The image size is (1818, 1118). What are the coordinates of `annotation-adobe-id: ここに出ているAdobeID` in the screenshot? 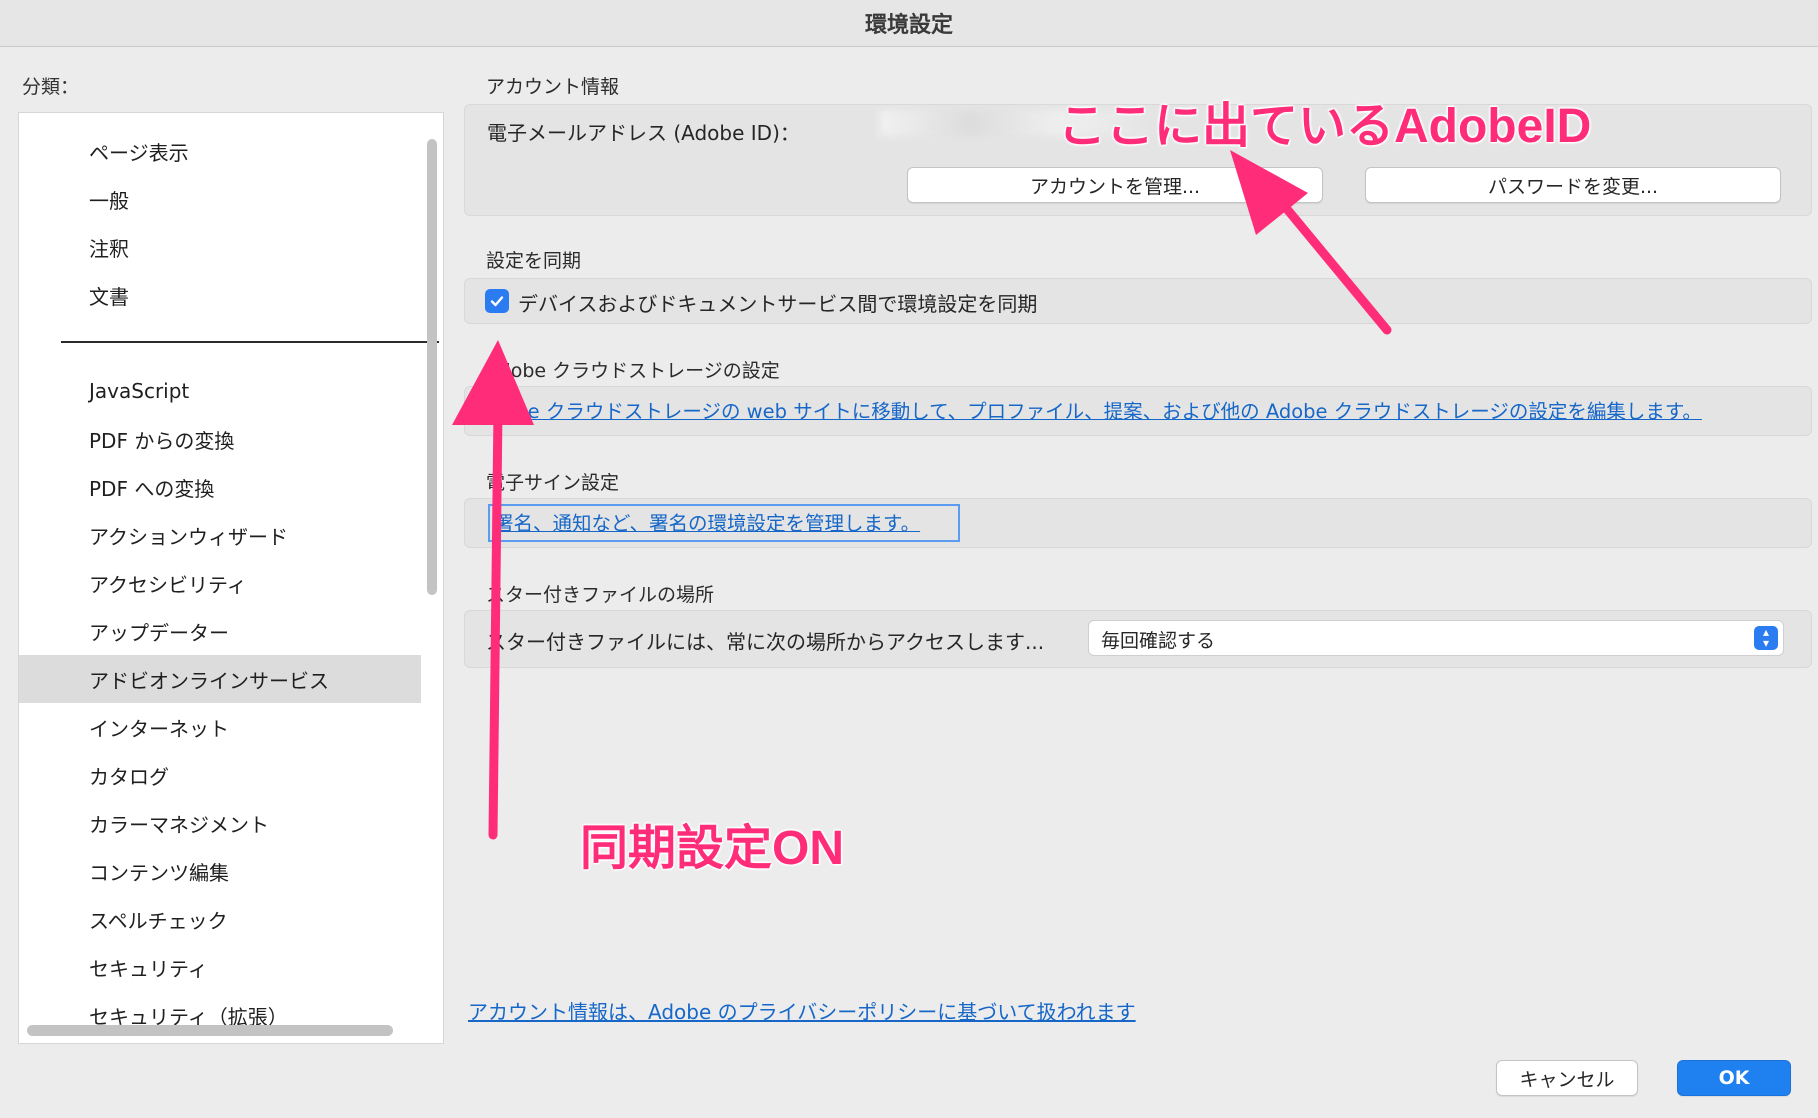 It's located at (1325, 126).